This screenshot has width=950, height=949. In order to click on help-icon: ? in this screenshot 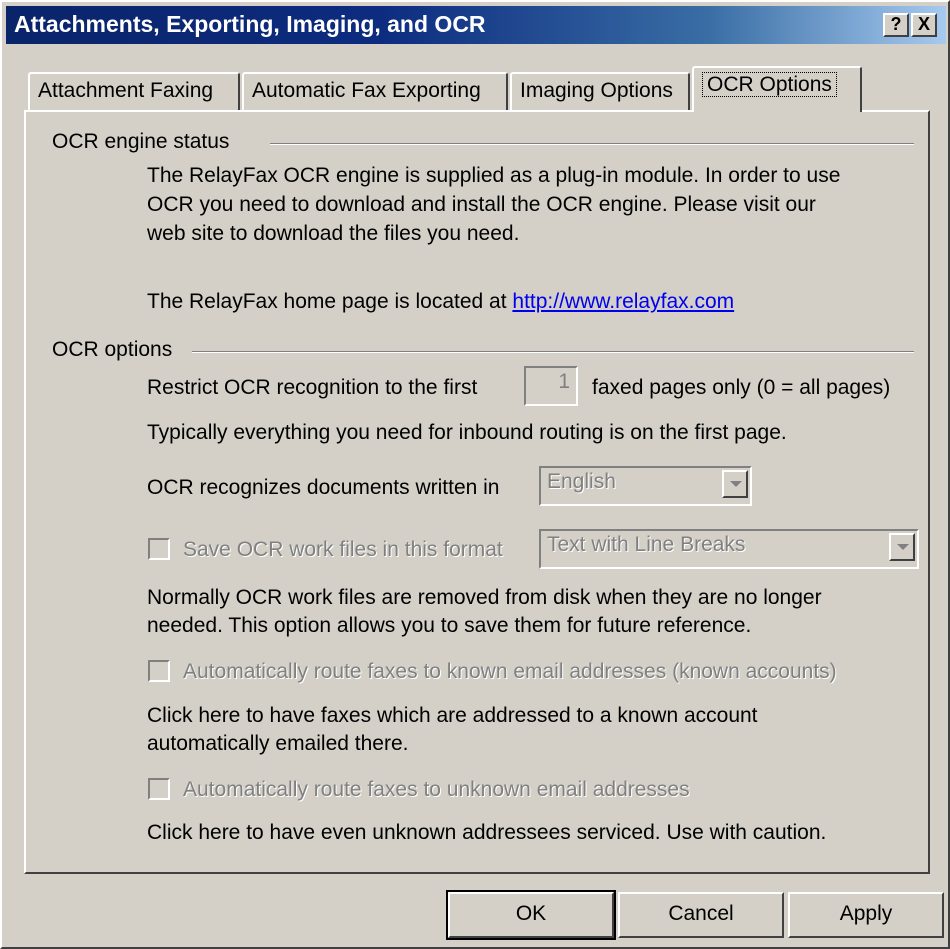, I will do `click(896, 24)`.